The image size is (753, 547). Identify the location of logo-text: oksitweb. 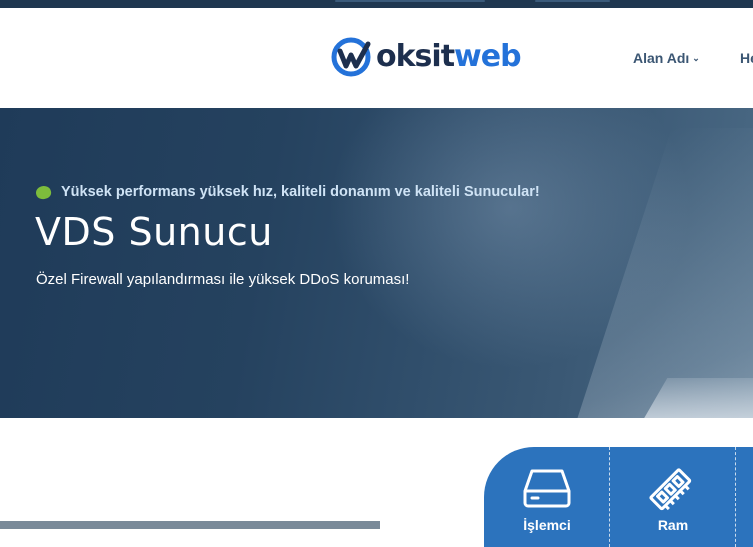
(449, 57).